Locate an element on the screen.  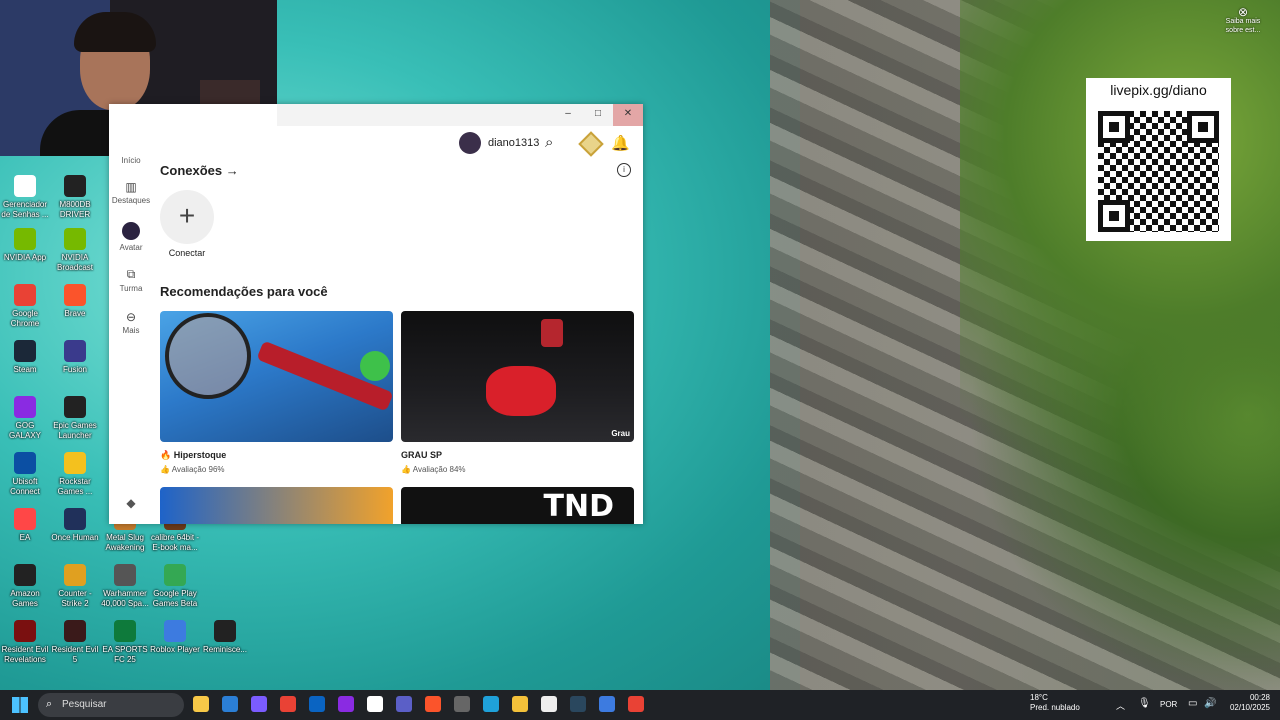
sidebar-item-turma: ⧉ Turma is located at coordinates (131, 280).